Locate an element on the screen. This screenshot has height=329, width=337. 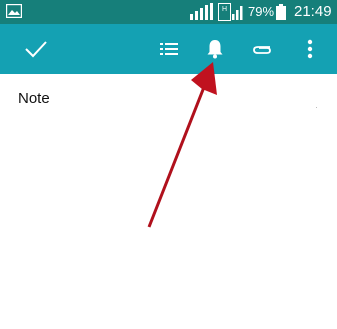
bell-icon is located at coordinates (215, 49).